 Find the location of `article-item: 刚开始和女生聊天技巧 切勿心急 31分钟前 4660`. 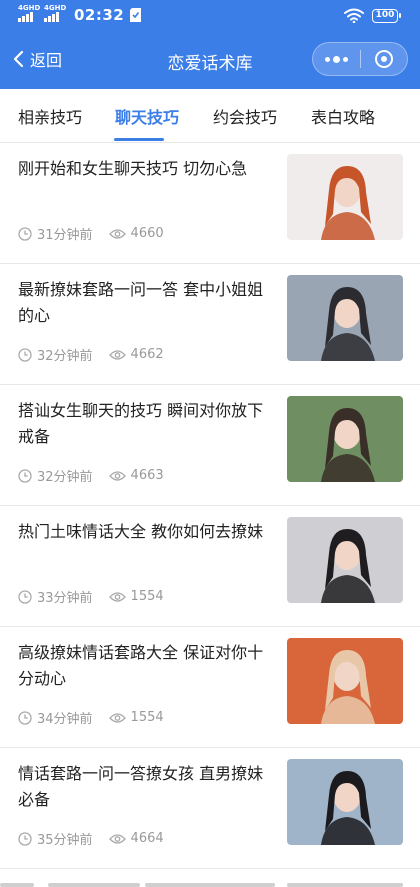

article-item: 刚开始和女生聊天技巧 切勿心急 31分钟前 4660 is located at coordinates (210, 203).